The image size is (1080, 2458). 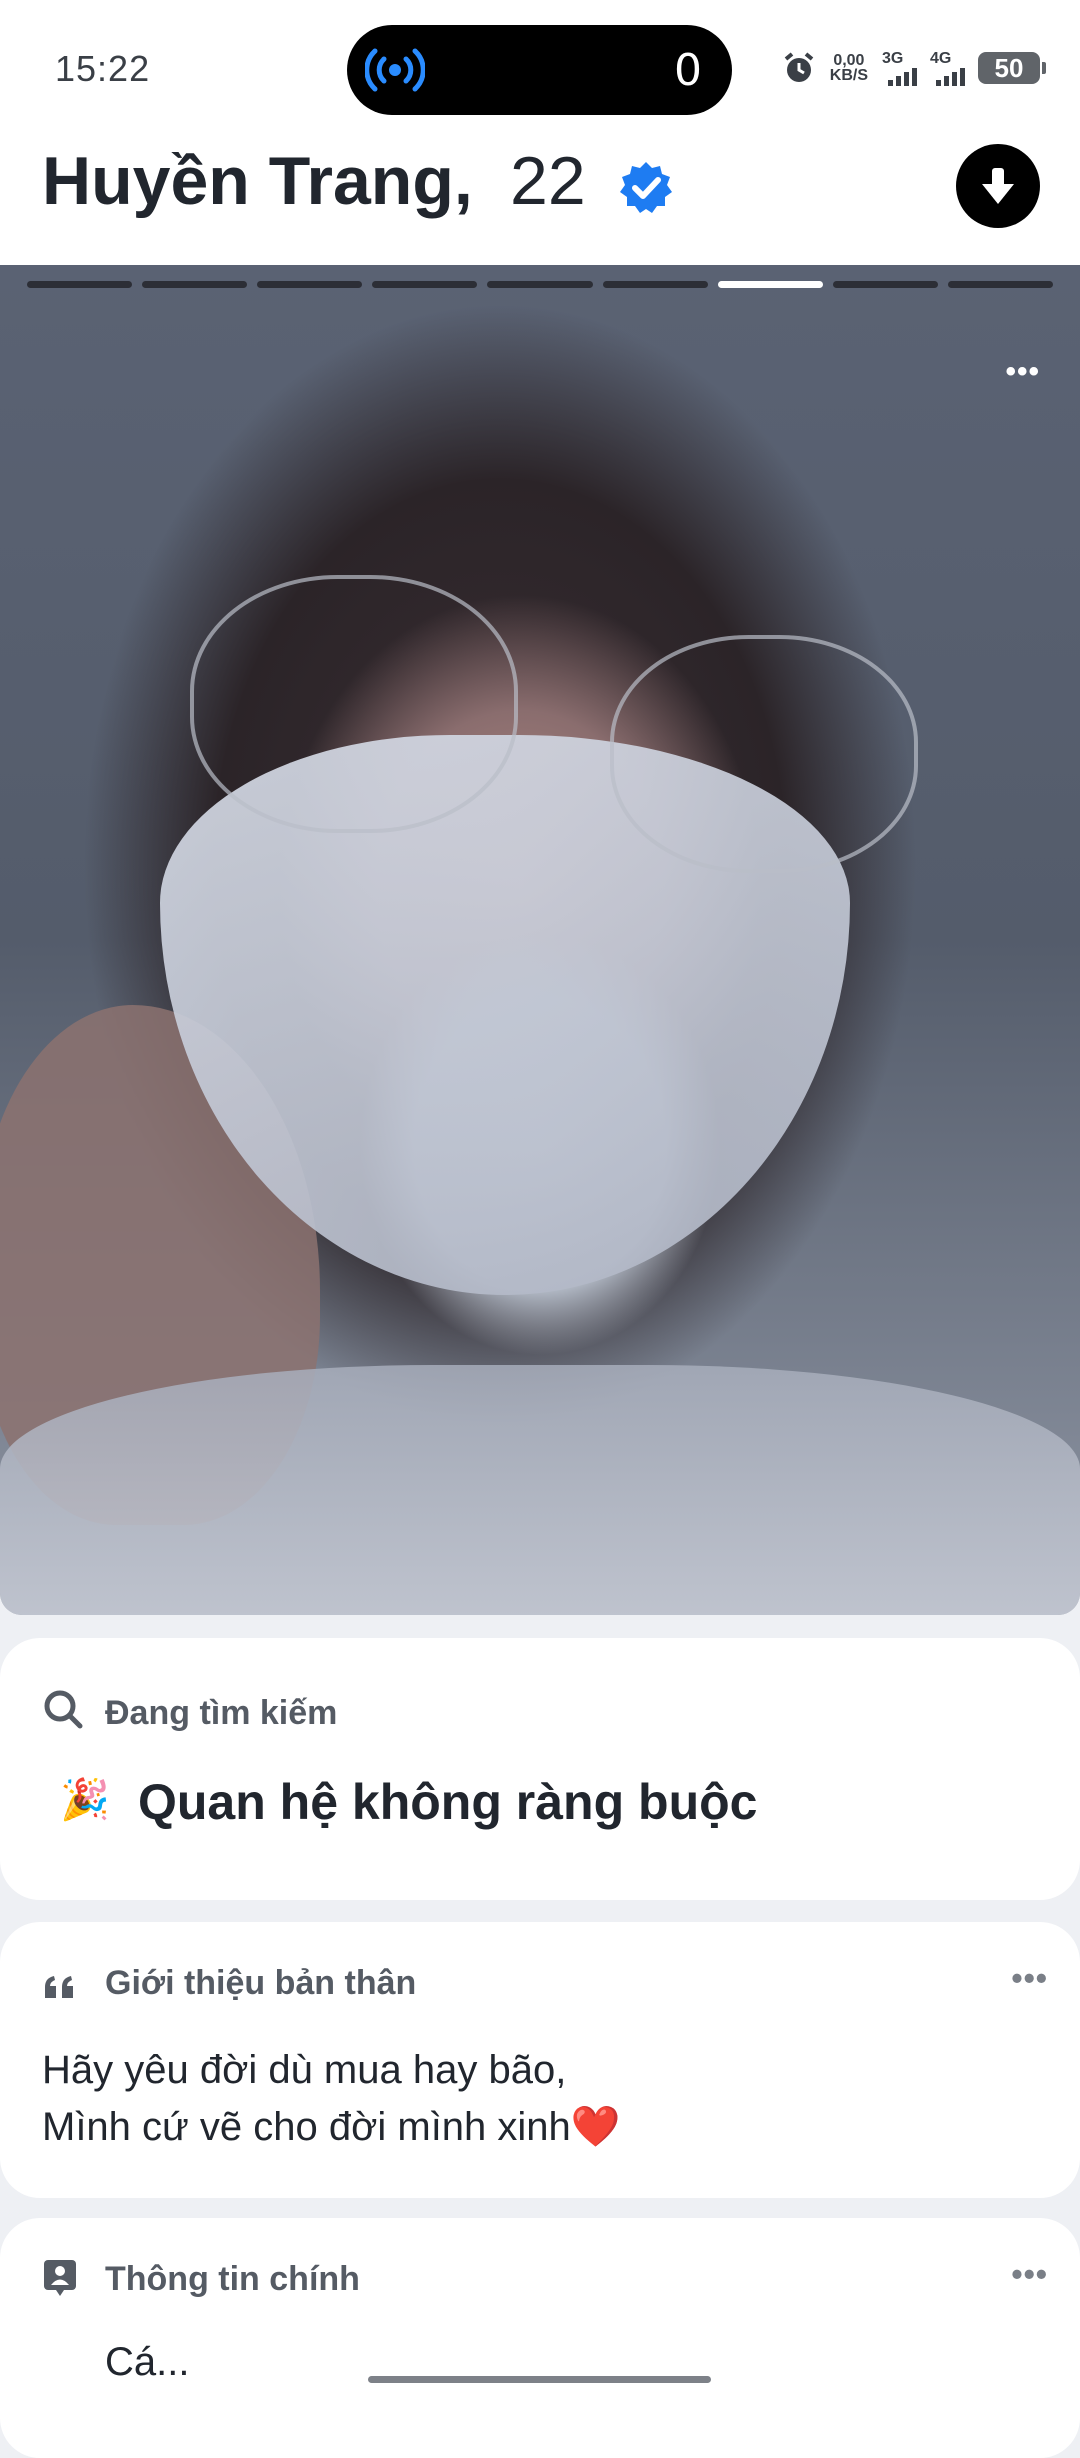 What do you see at coordinates (947, 68) in the screenshot?
I see `sim2-signal: 4G` at bounding box center [947, 68].